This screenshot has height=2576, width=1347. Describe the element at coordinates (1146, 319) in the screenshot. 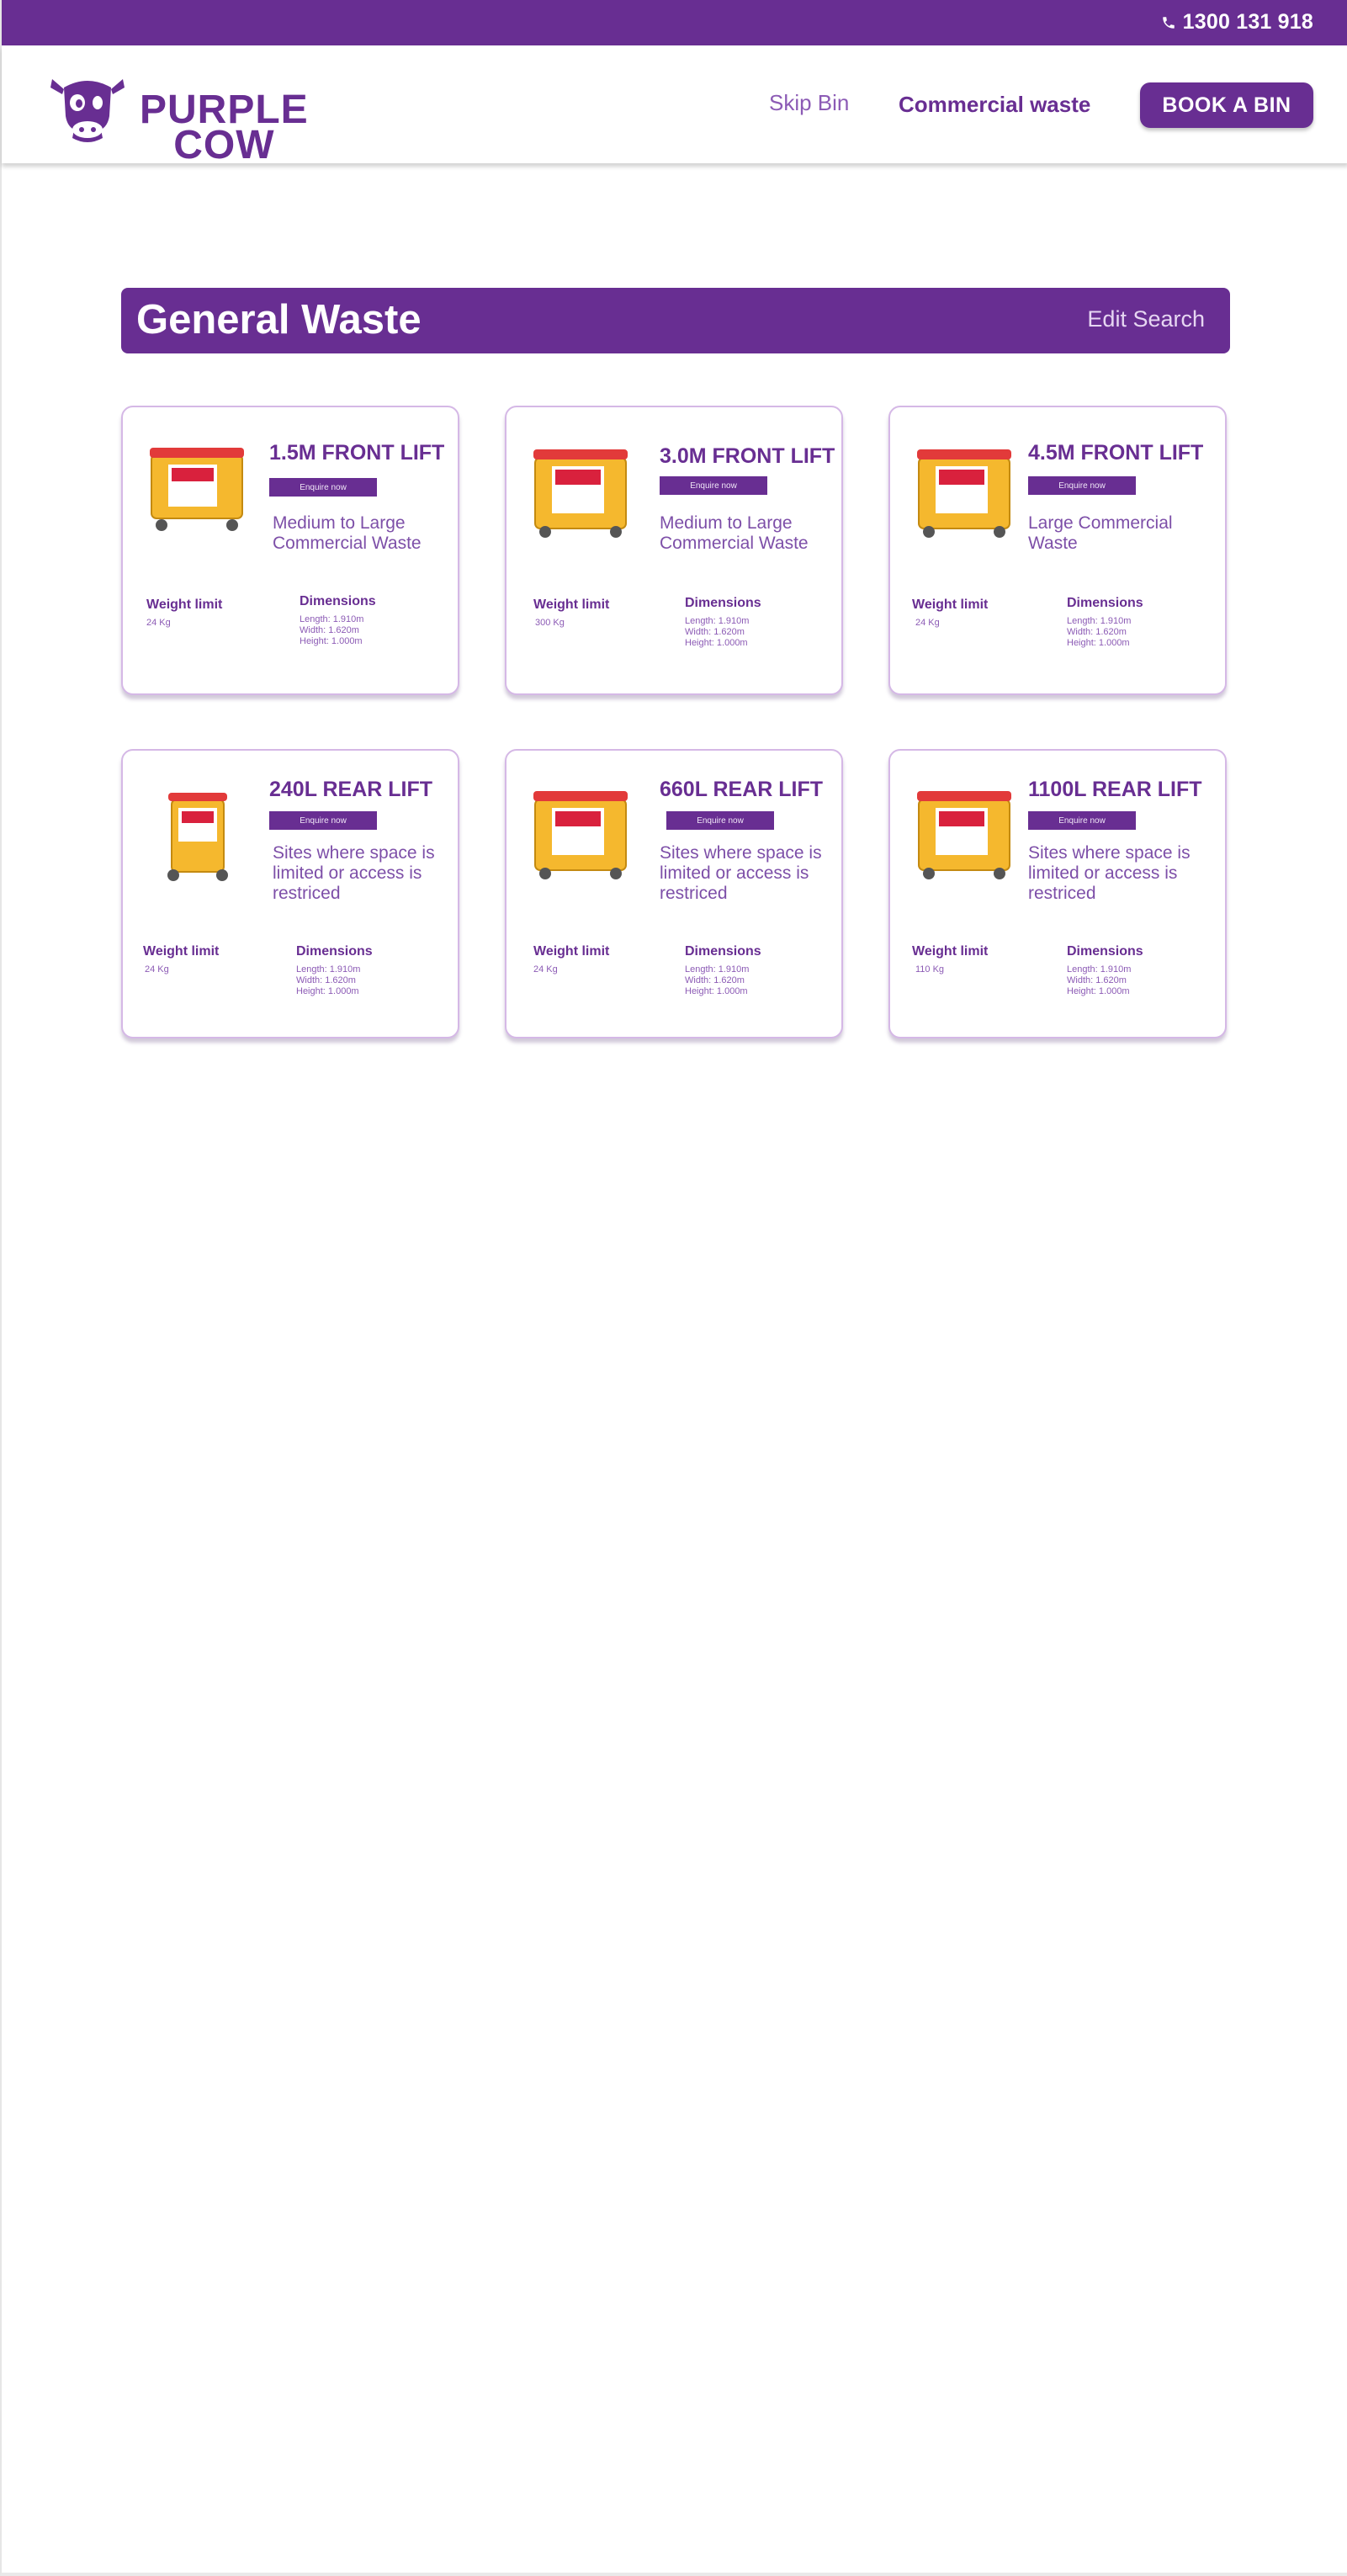

I see `edit-search-link: Edit Search` at that location.